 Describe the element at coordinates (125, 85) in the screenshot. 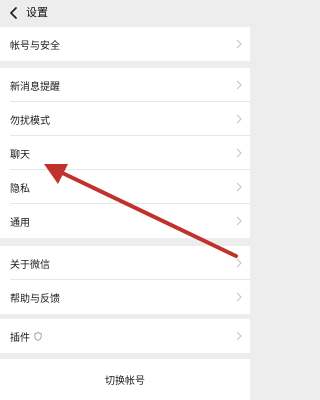

I see `settings-item-new-message: 新消息提醒` at that location.